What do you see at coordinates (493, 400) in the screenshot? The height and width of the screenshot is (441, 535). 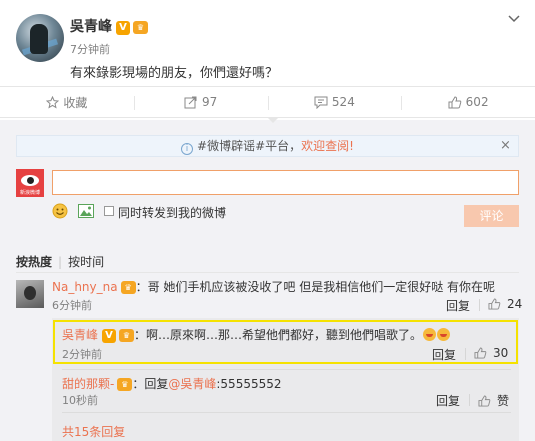 I see `reply-like-button: 赞` at bounding box center [493, 400].